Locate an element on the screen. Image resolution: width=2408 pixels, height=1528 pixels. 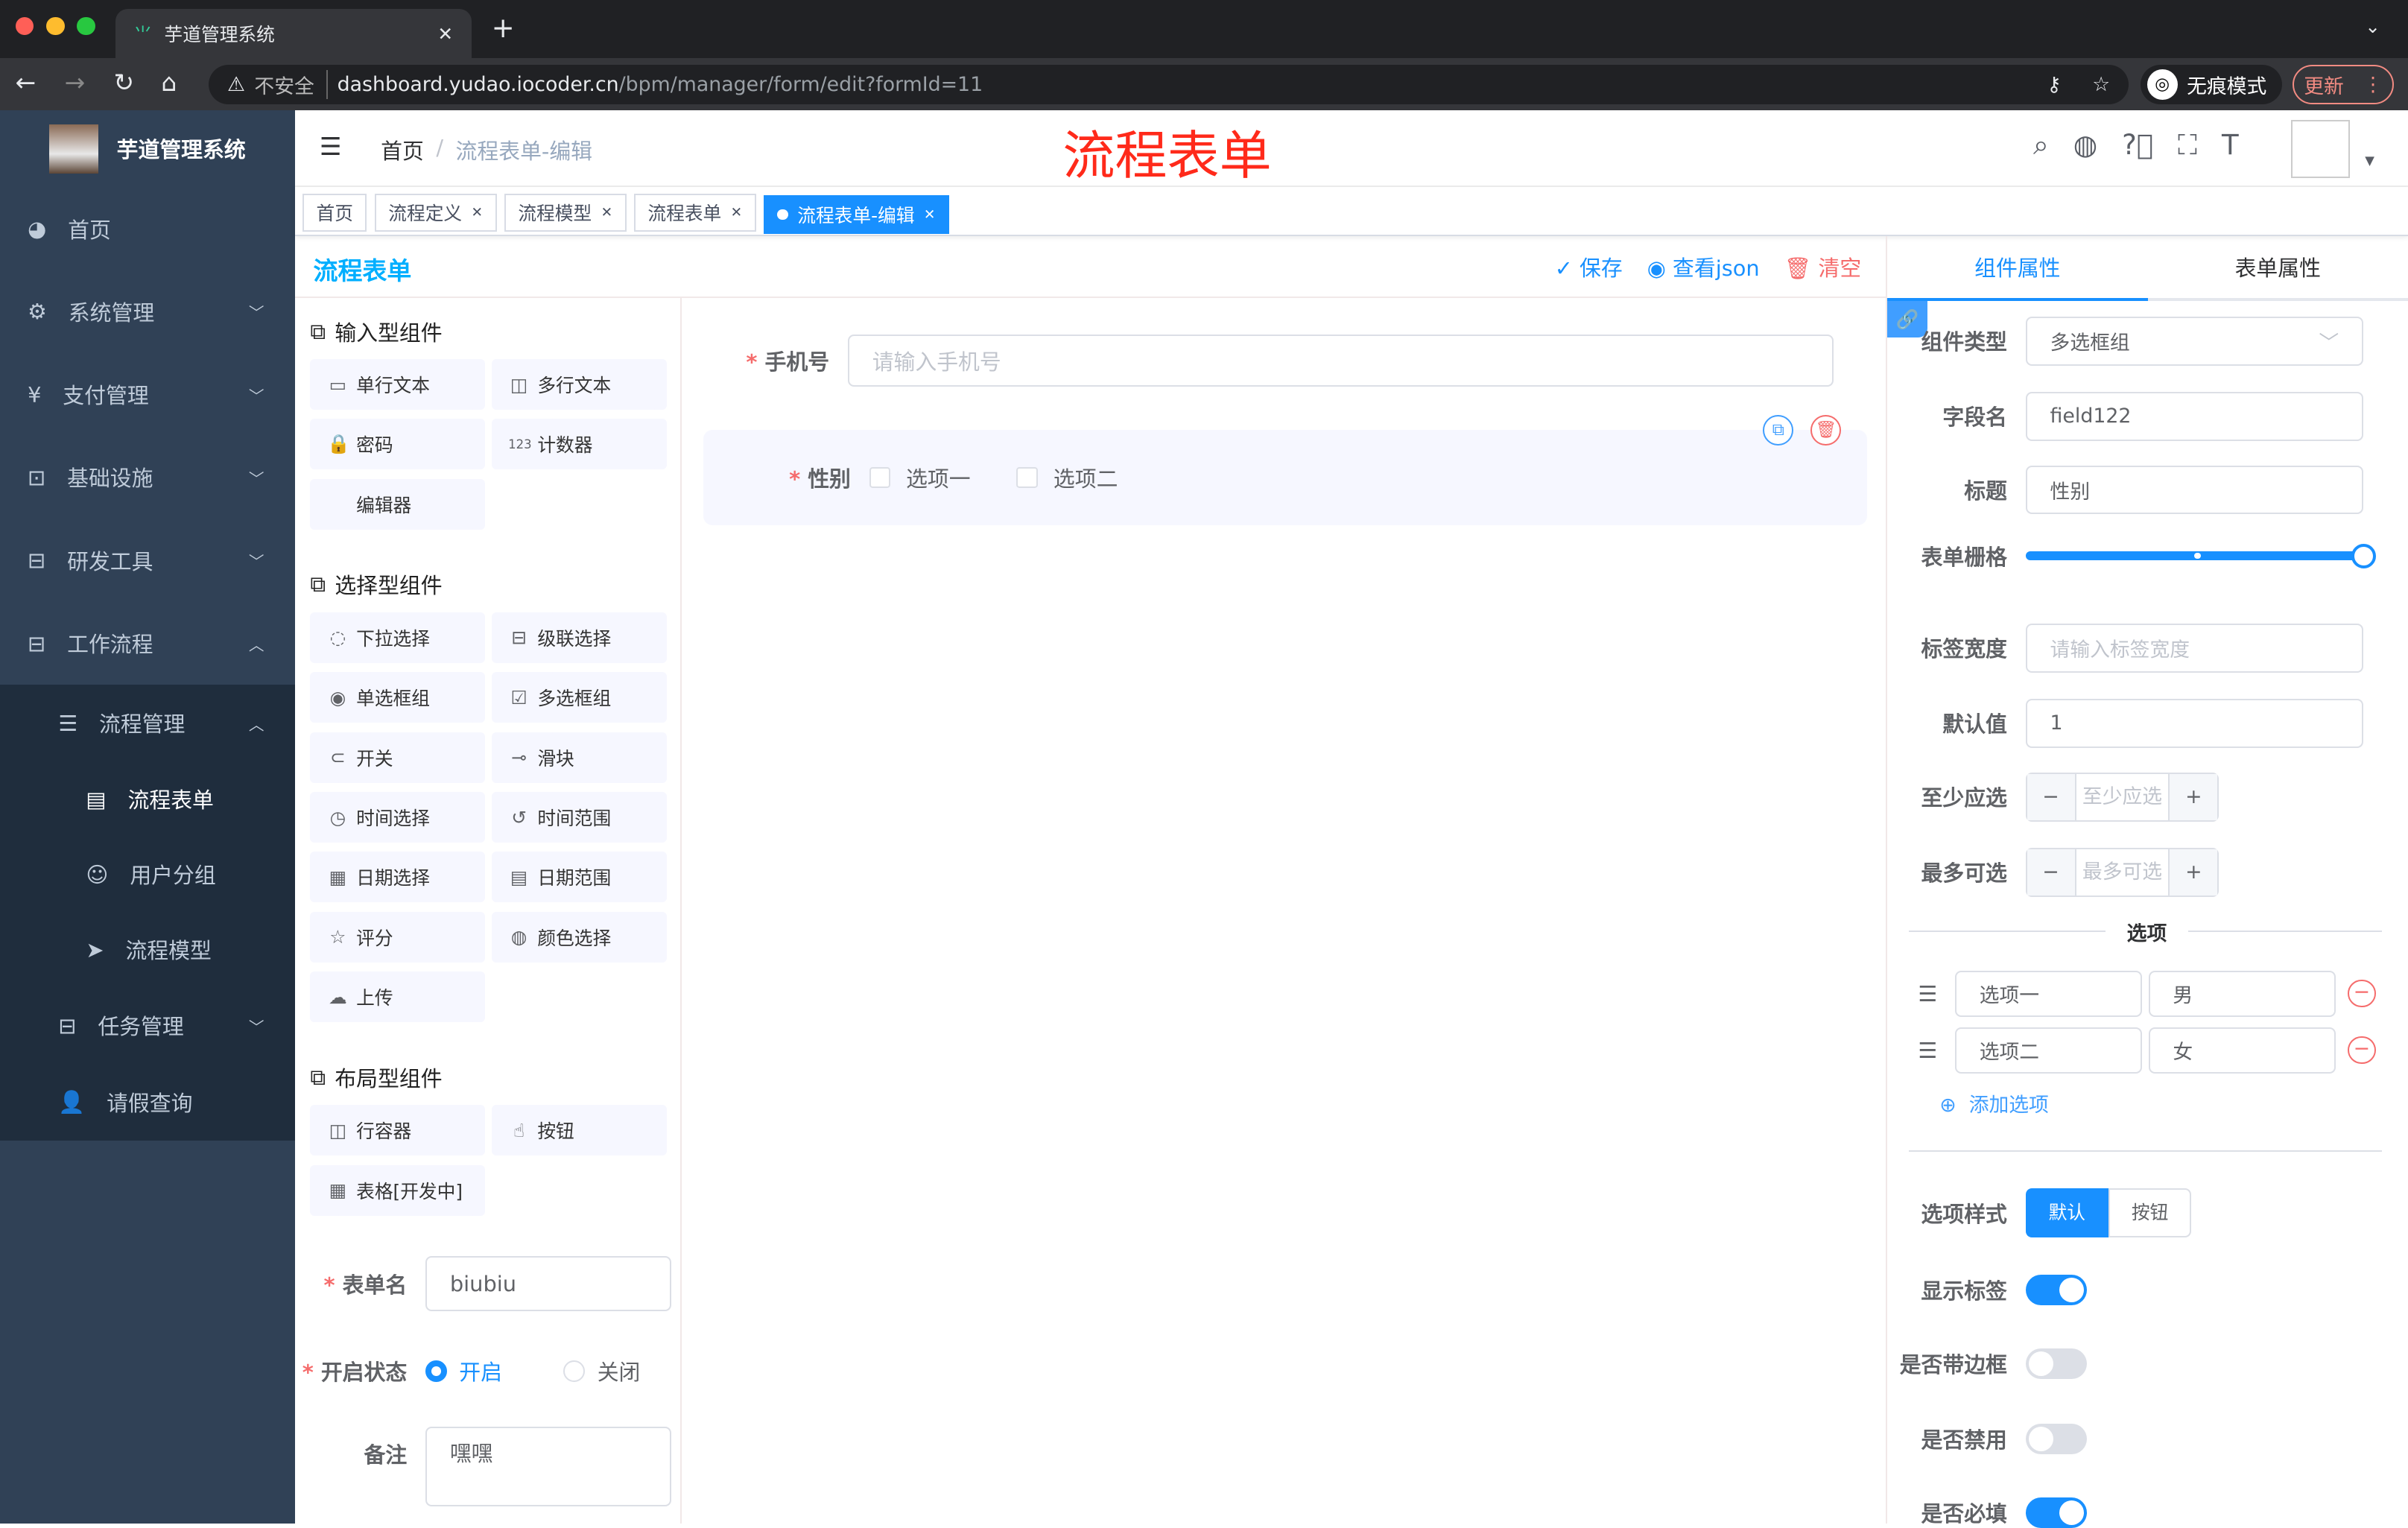
component-item: ◫ 多行文本 is located at coordinates (579, 385).